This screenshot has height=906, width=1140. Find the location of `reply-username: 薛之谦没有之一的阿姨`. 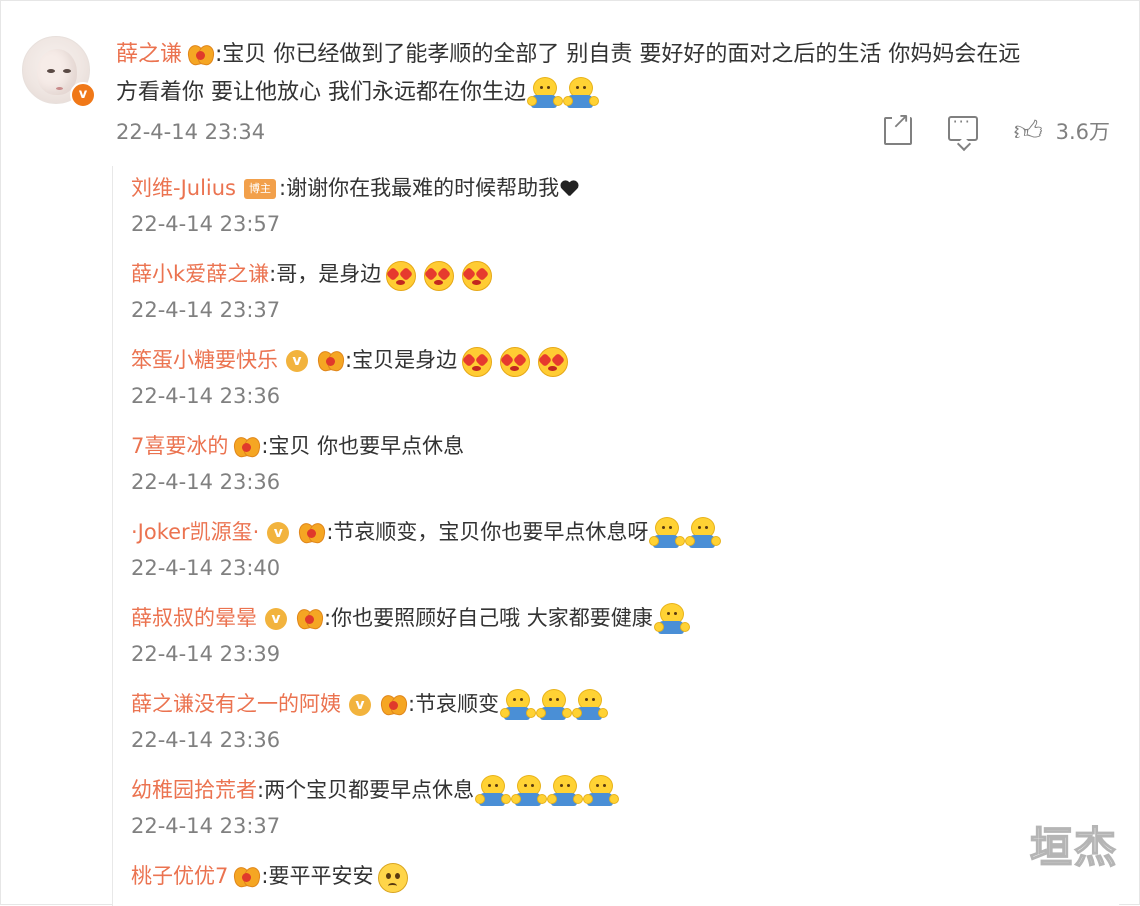

reply-username: 薛之谦没有之一的阿姨 is located at coordinates (236, 704).